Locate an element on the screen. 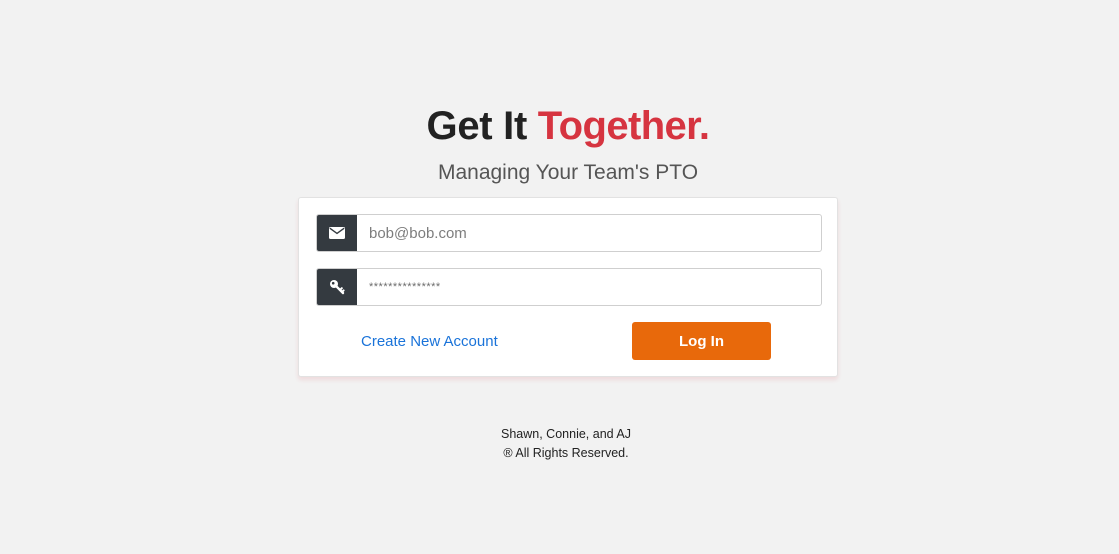  page-subtitle: Managing Your Team's PTO is located at coordinates (568, 172).